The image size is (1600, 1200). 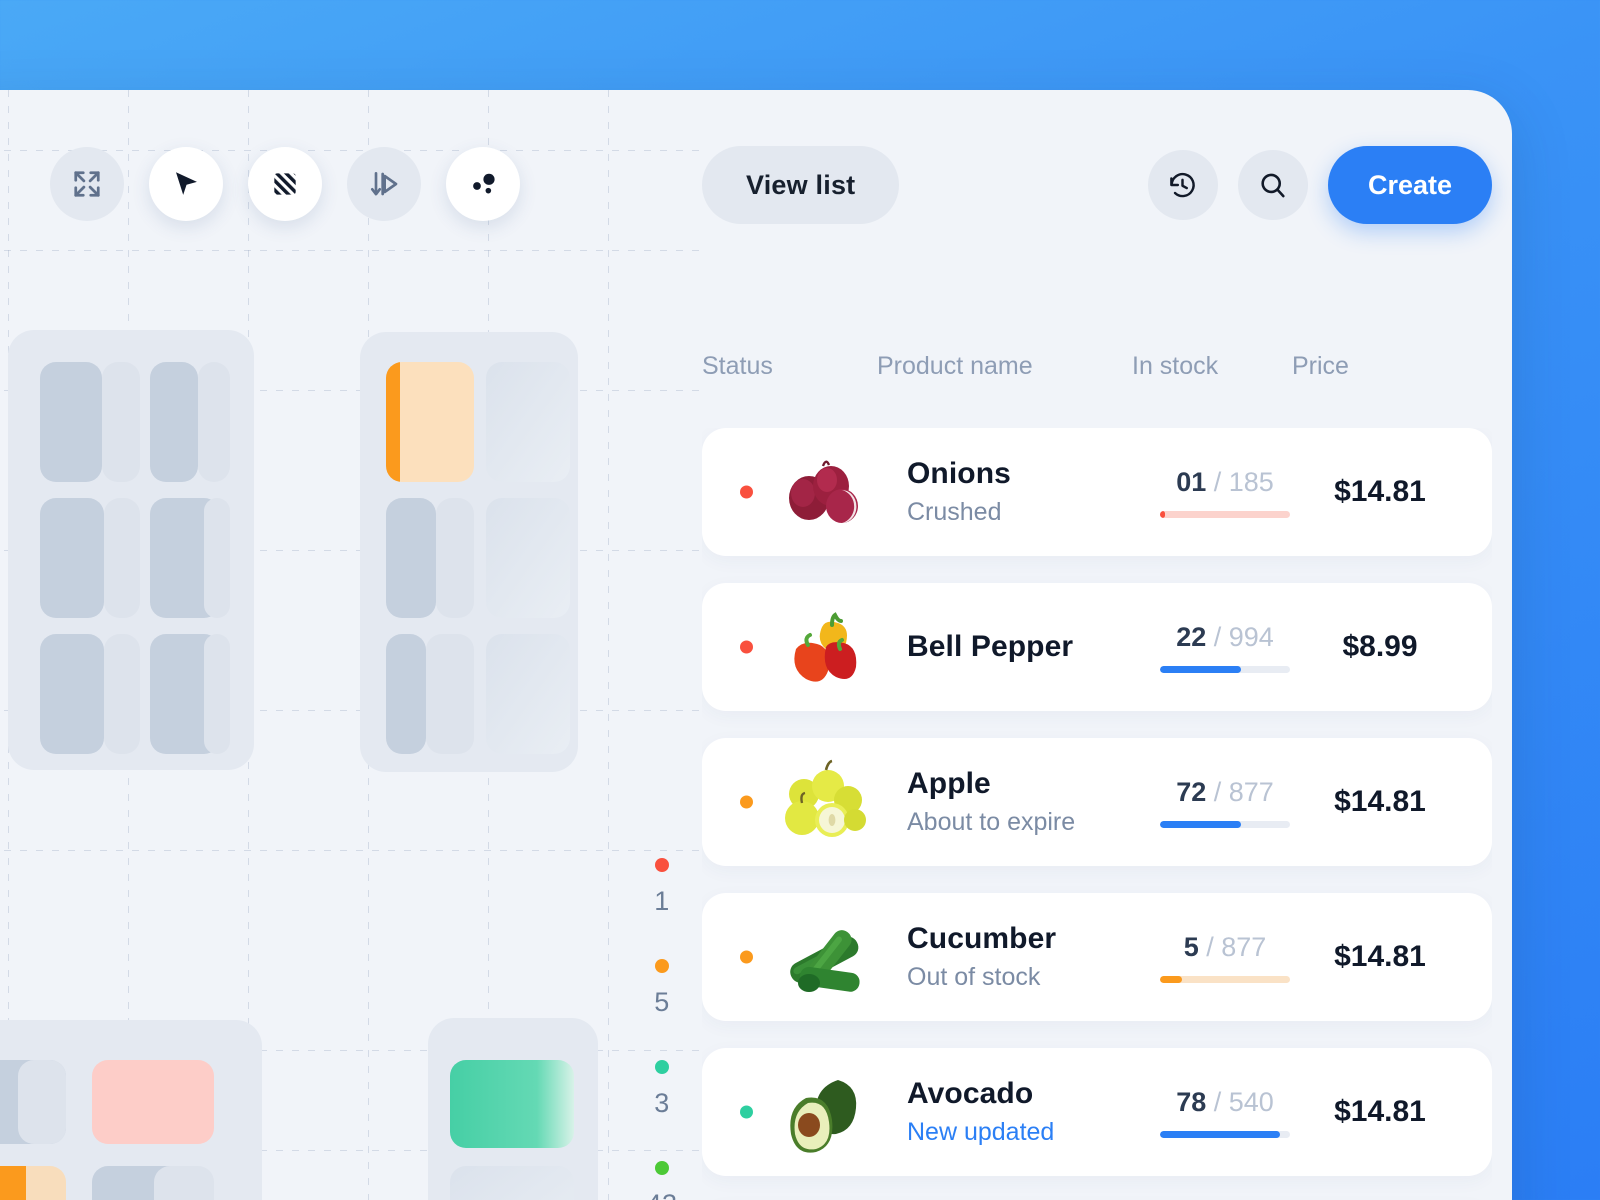 What do you see at coordinates (991, 822) in the screenshot?
I see `product-subtitle: About to expire` at bounding box center [991, 822].